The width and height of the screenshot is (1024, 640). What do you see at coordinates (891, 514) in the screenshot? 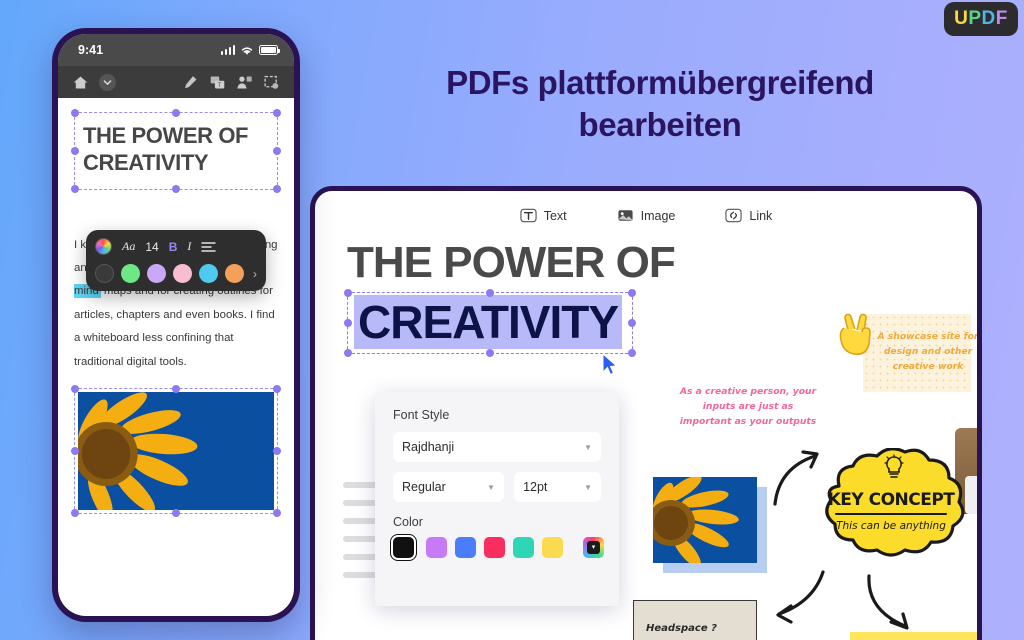
I see `cloud-underline` at bounding box center [891, 514].